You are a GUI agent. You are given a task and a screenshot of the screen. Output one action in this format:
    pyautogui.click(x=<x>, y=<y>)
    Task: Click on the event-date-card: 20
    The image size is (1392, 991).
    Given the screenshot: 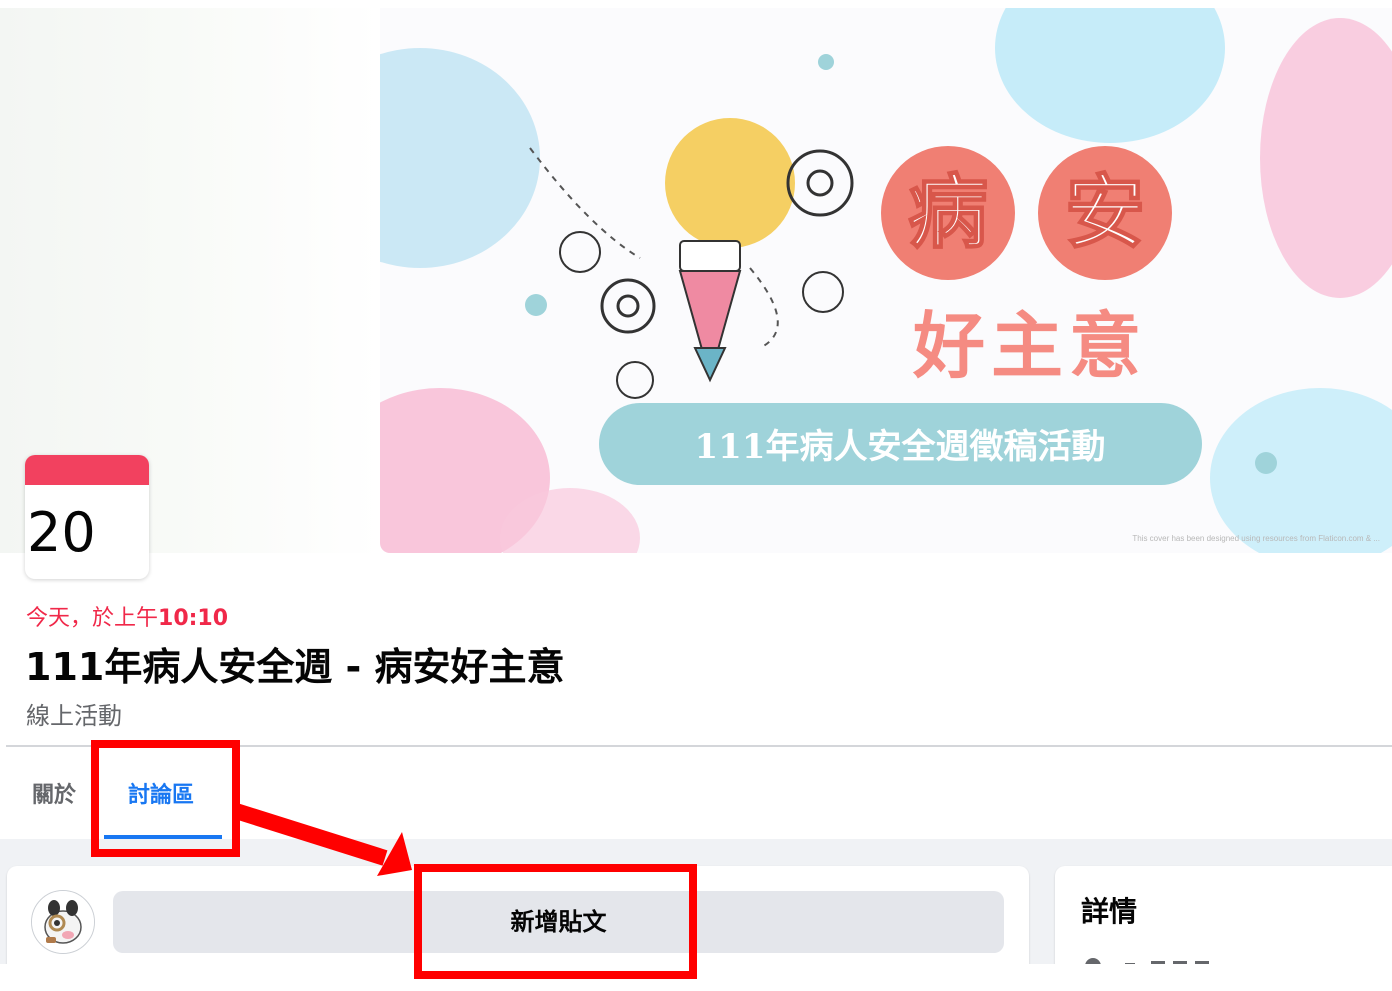 What is the action you would take?
    pyautogui.click(x=87, y=517)
    